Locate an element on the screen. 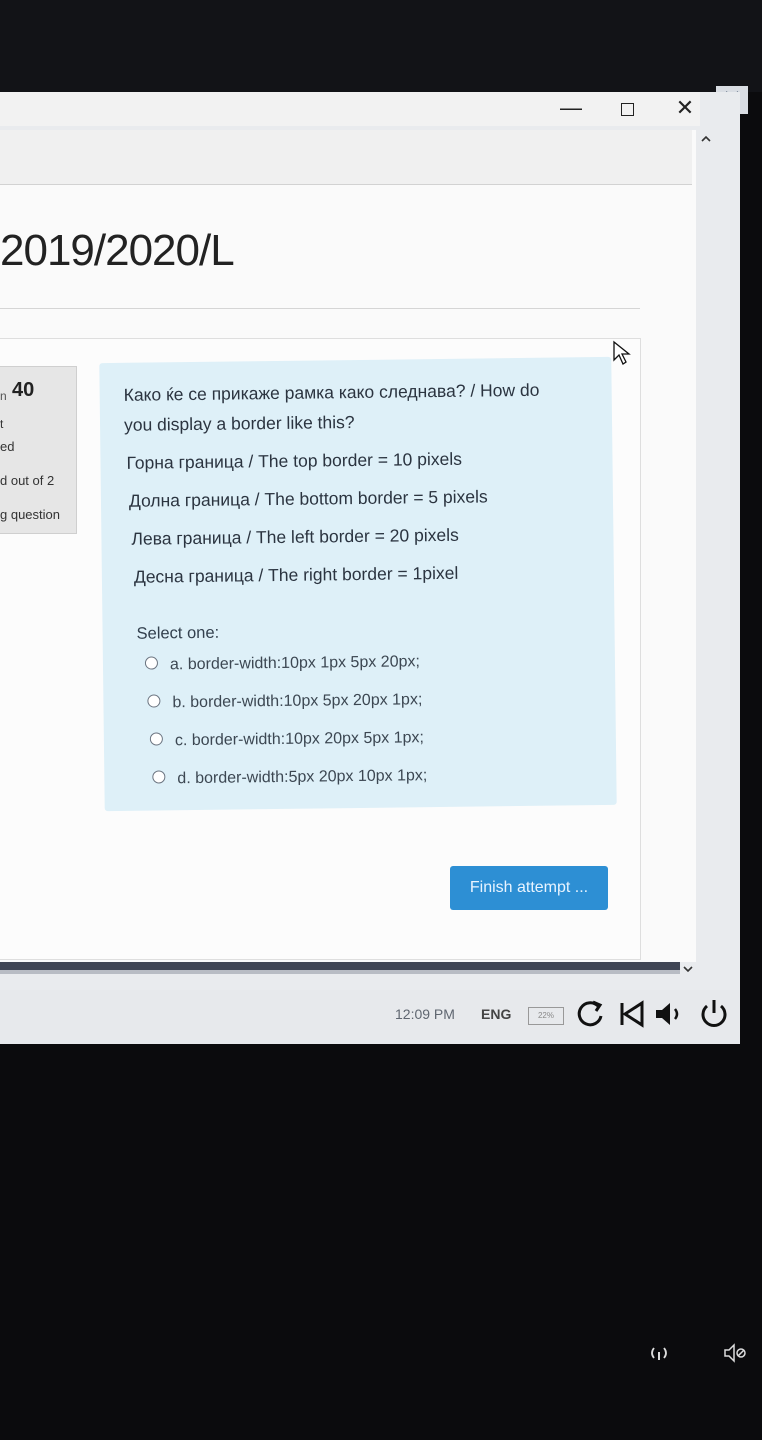  radio-button-a is located at coordinates (151, 663).